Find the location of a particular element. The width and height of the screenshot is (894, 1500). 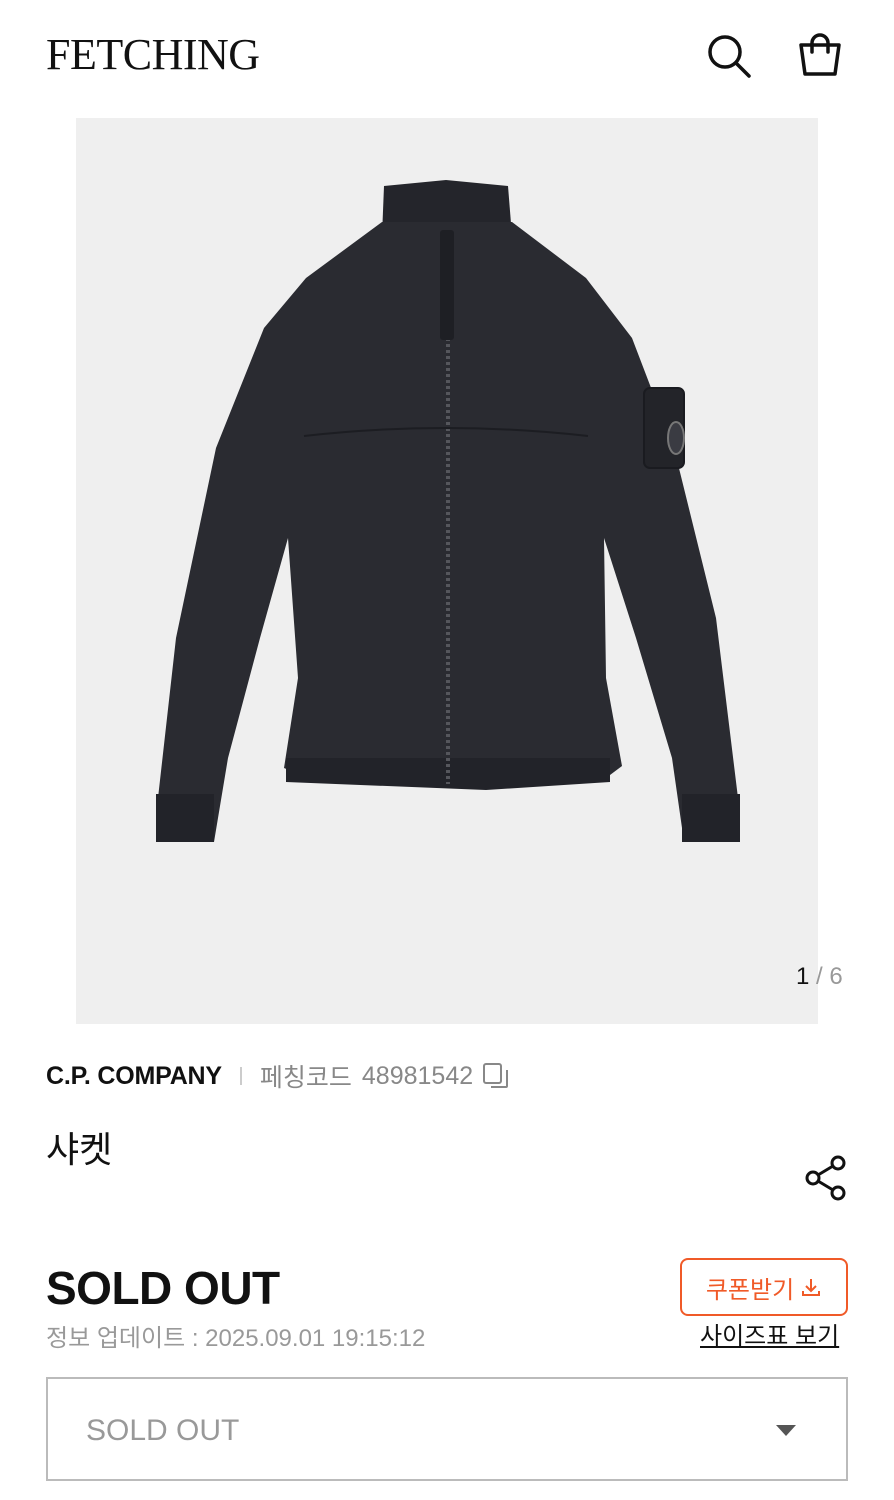

logo: FETCHING is located at coordinates (153, 55).